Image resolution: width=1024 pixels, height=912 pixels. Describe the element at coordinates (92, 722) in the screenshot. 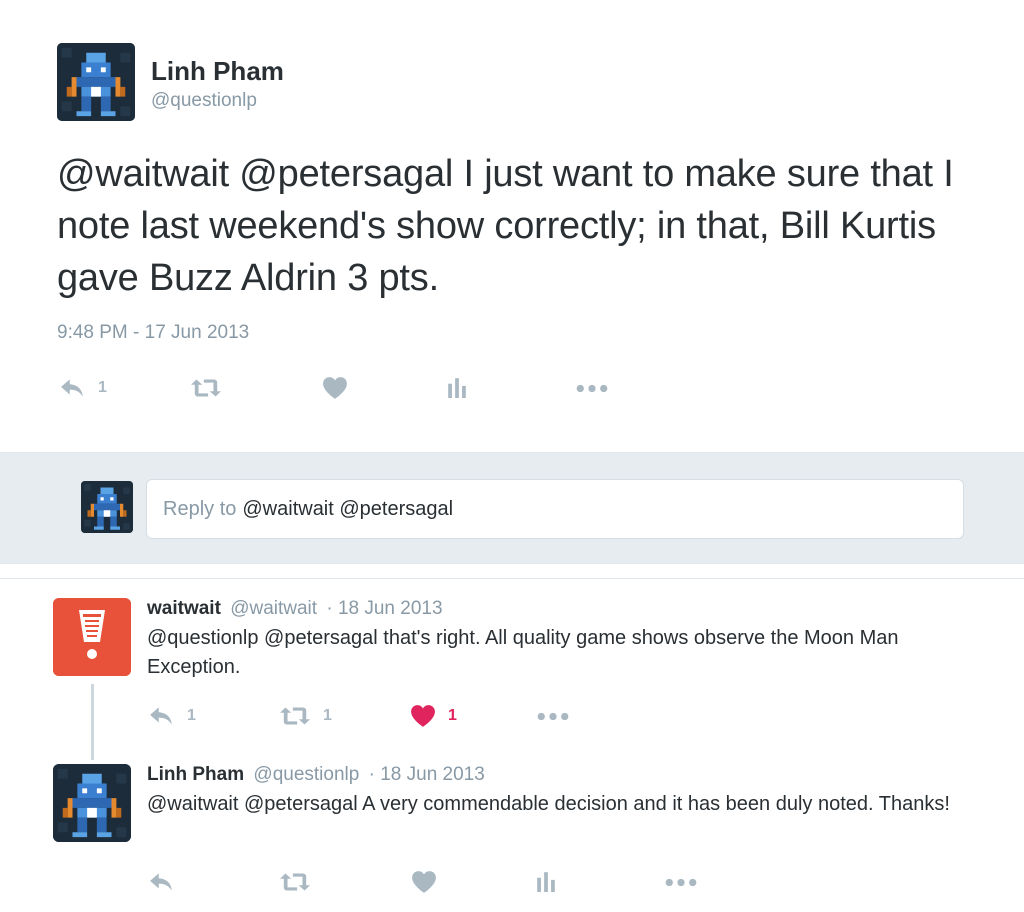

I see `thread-line` at that location.